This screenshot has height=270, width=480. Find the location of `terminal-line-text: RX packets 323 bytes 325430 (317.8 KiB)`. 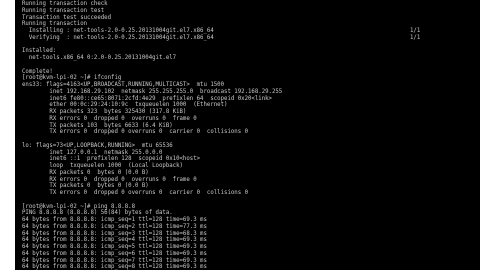

terminal-line-text: RX packets 323 bytes 325430 (317.8 KiB) is located at coordinates (104, 112).